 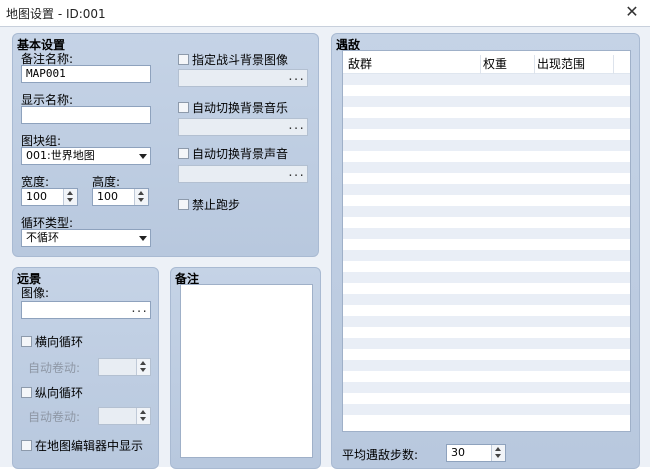 I want to click on note-name-field: MAP001, so click(x=86, y=74).